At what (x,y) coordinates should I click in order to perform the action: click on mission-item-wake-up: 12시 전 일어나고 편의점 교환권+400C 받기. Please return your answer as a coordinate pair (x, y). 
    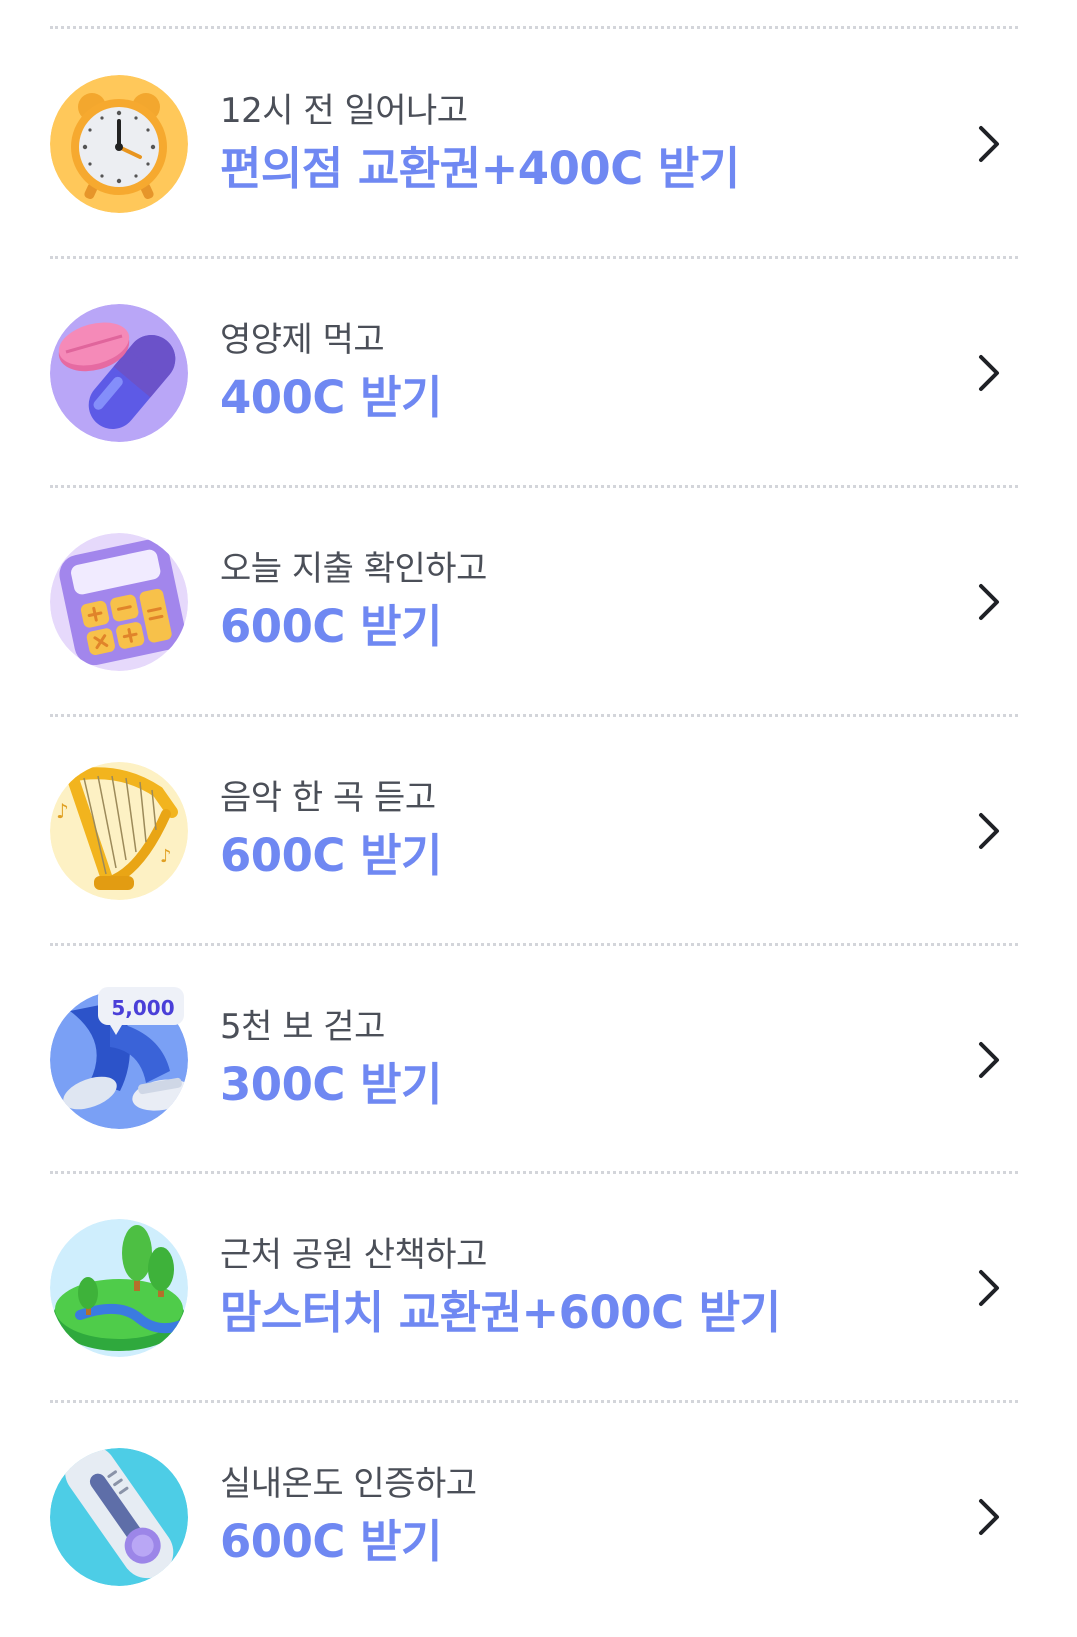
    Looking at the image, I should click on (538, 144).